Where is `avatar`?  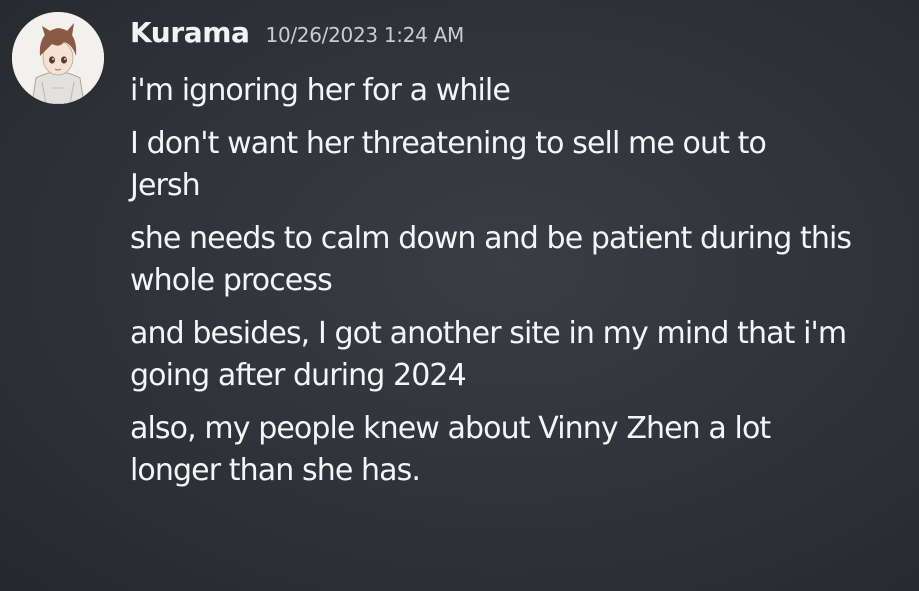 avatar is located at coordinates (58, 58).